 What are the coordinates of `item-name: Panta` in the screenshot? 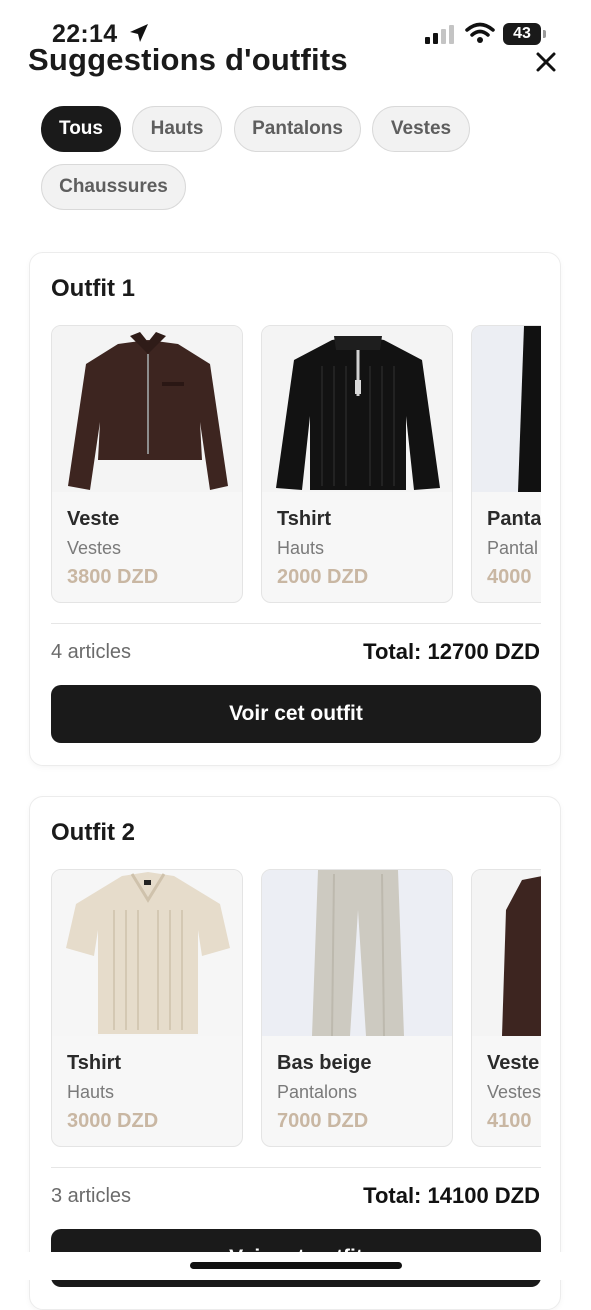 It's located at (514, 519).